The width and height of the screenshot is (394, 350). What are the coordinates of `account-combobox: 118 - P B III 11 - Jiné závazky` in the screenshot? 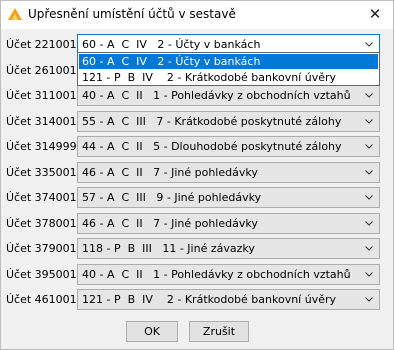 It's located at (228, 248).